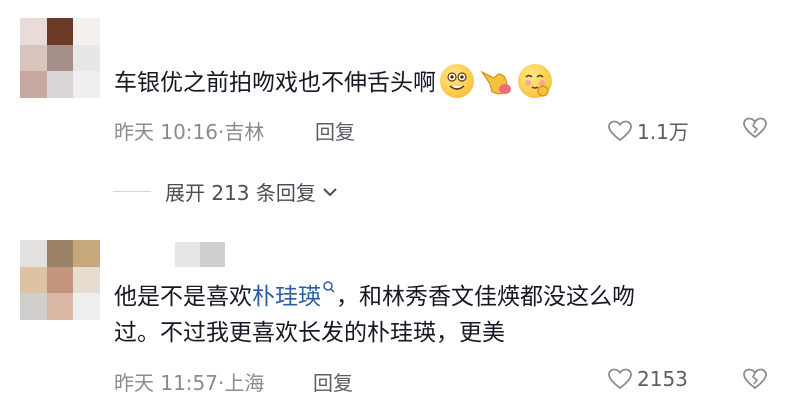 This screenshot has width=800, height=419. I want to click on like-count: 2153, so click(662, 379).